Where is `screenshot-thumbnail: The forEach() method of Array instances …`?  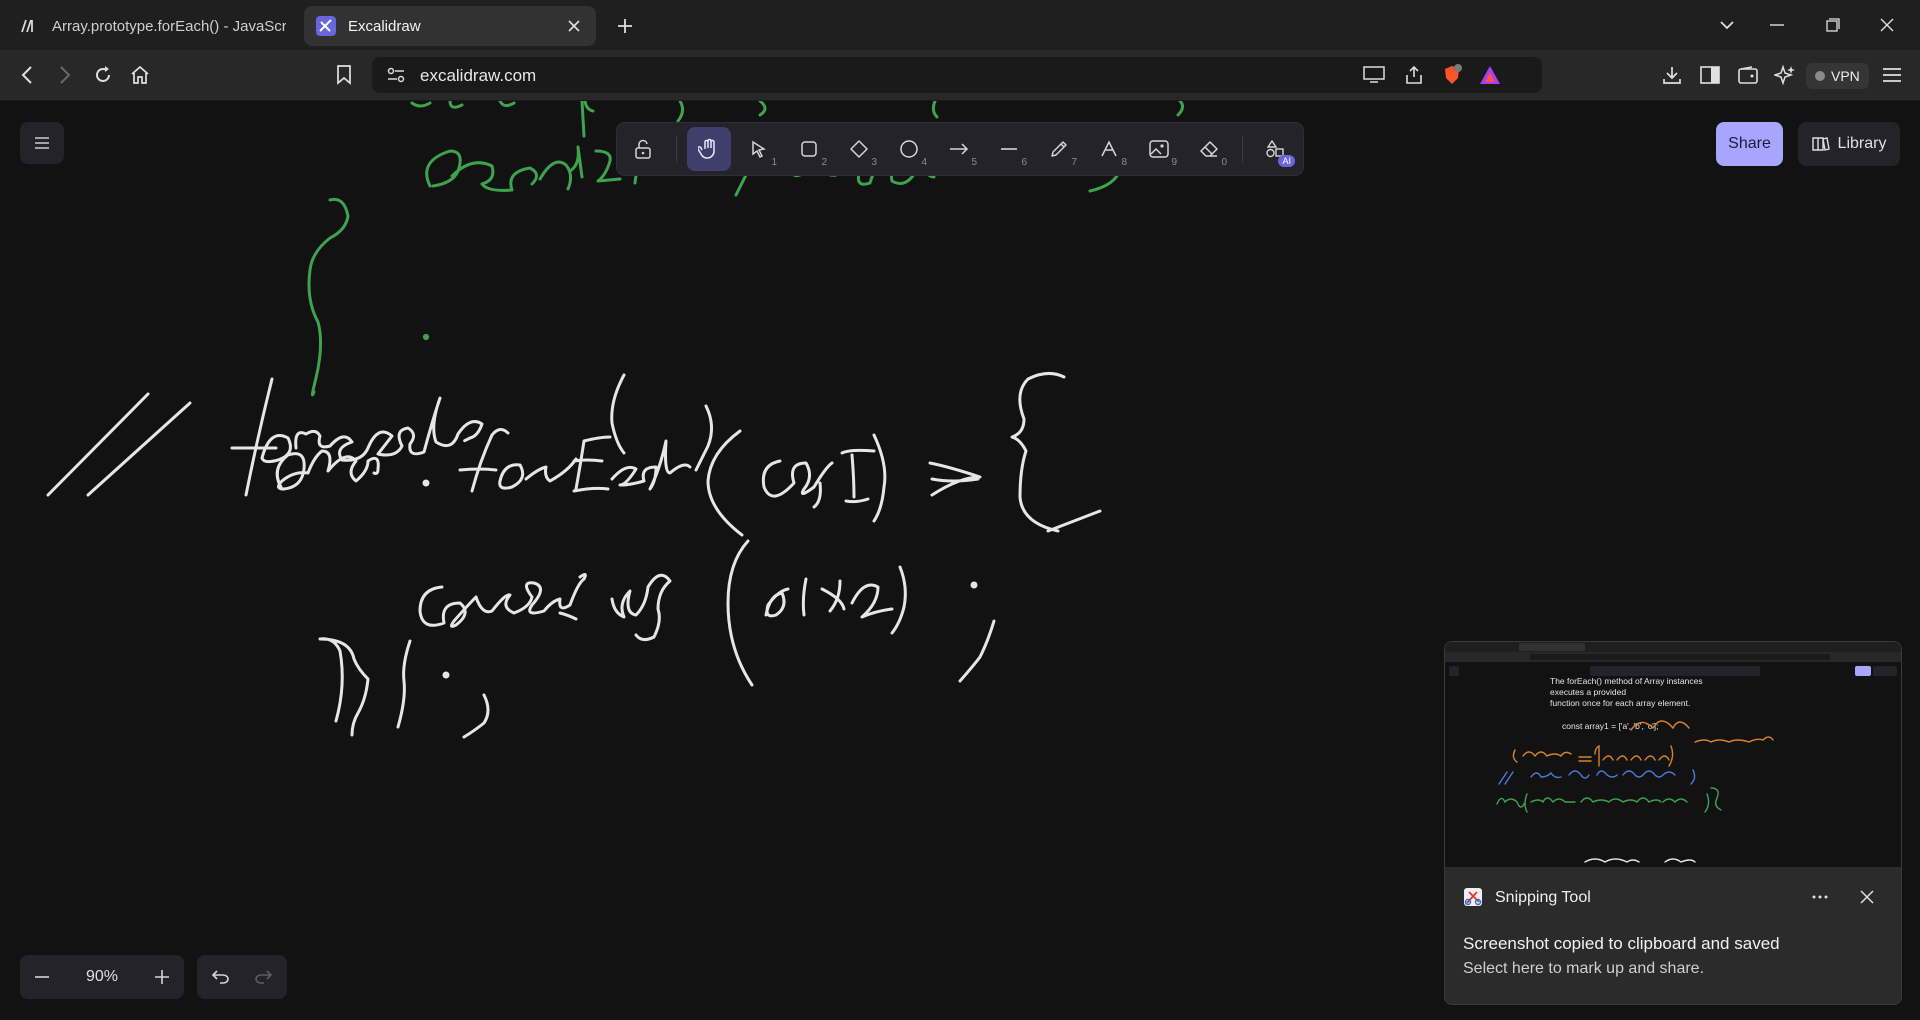
screenshot-thumbnail: The forEach() method of Array instances … is located at coordinates (1673, 752).